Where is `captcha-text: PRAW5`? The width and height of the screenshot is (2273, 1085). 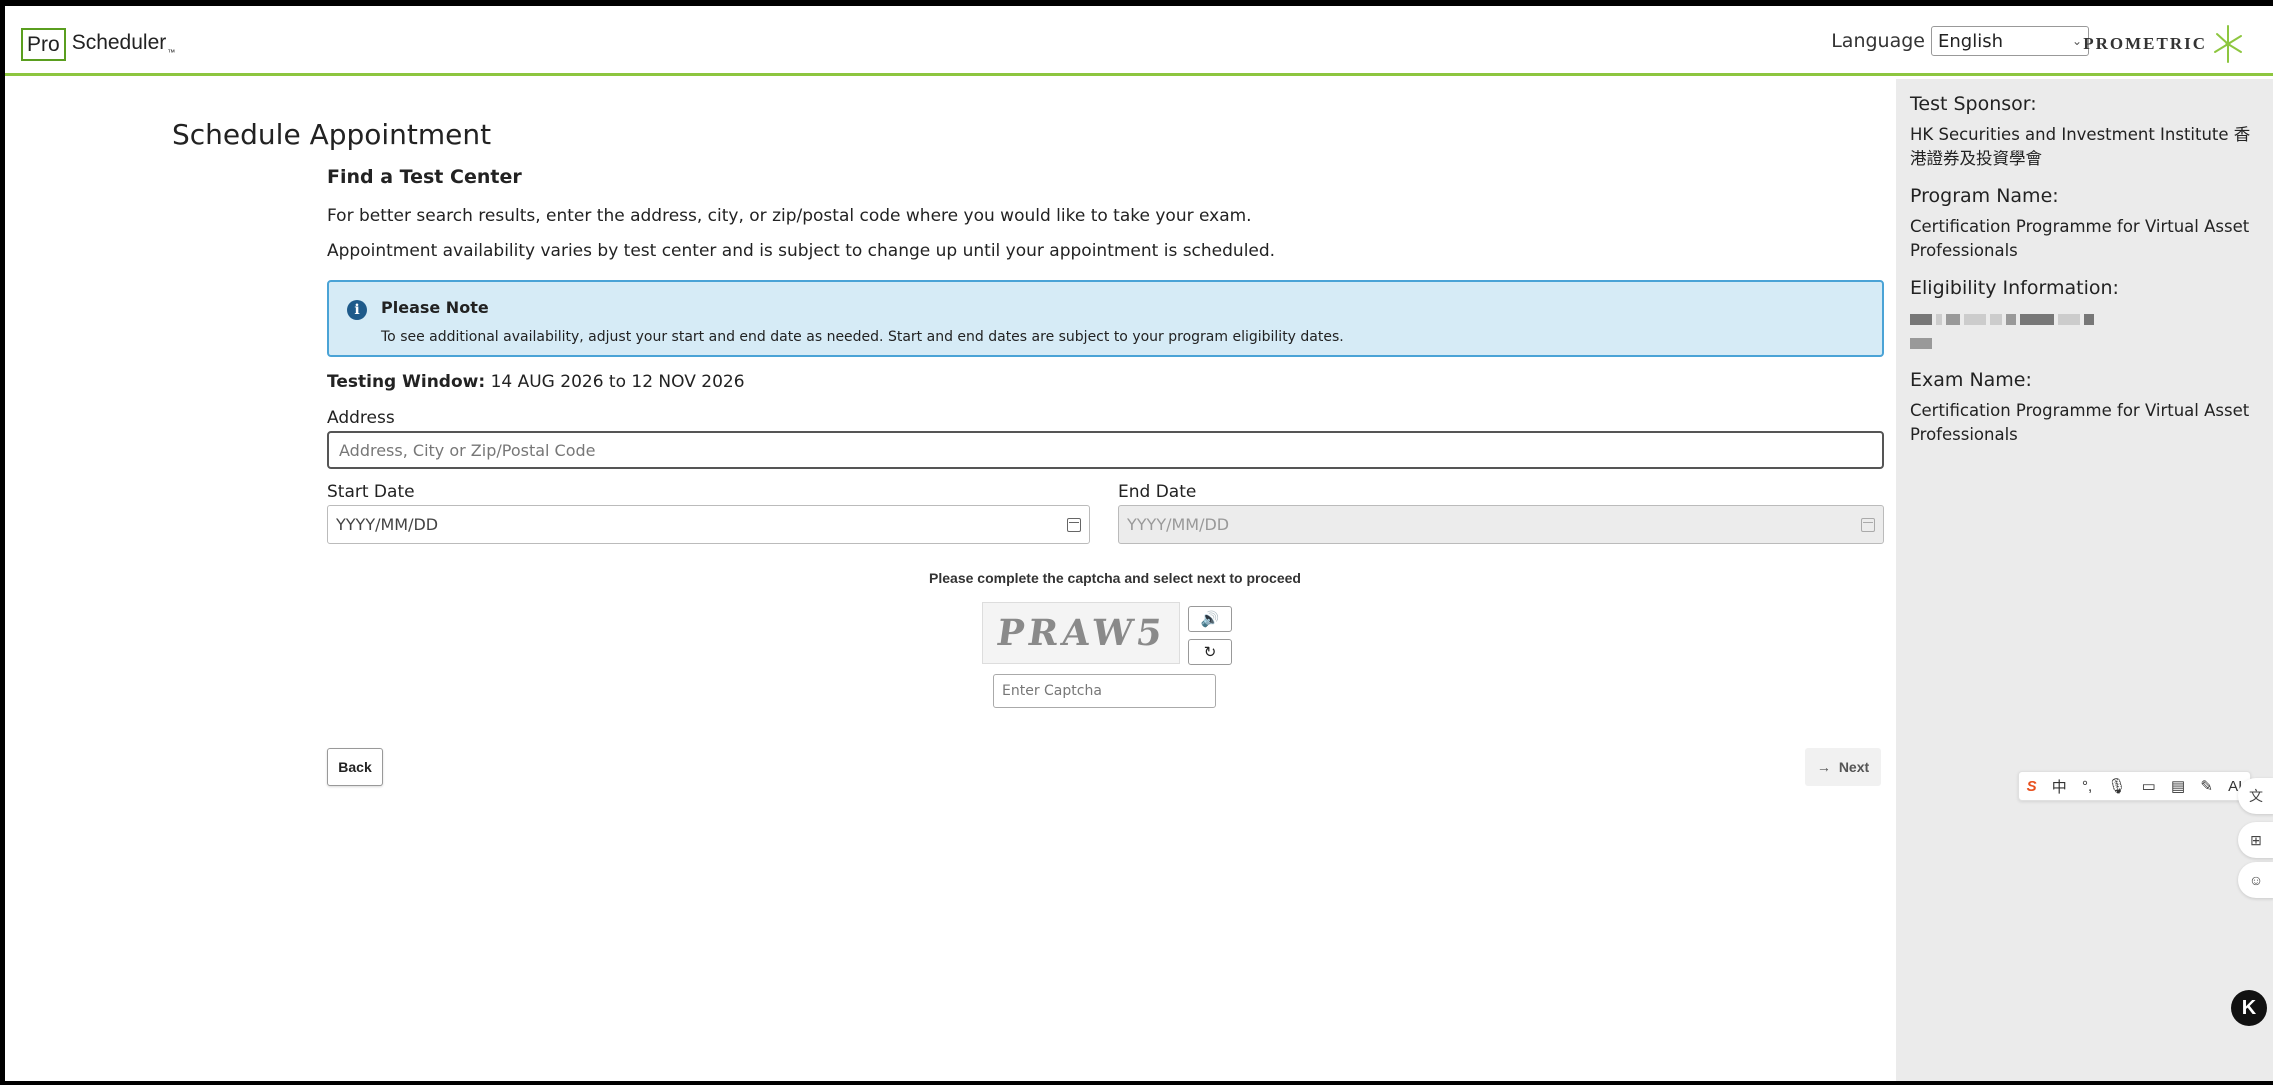
captcha-text: PRAW5 is located at coordinates (1081, 633).